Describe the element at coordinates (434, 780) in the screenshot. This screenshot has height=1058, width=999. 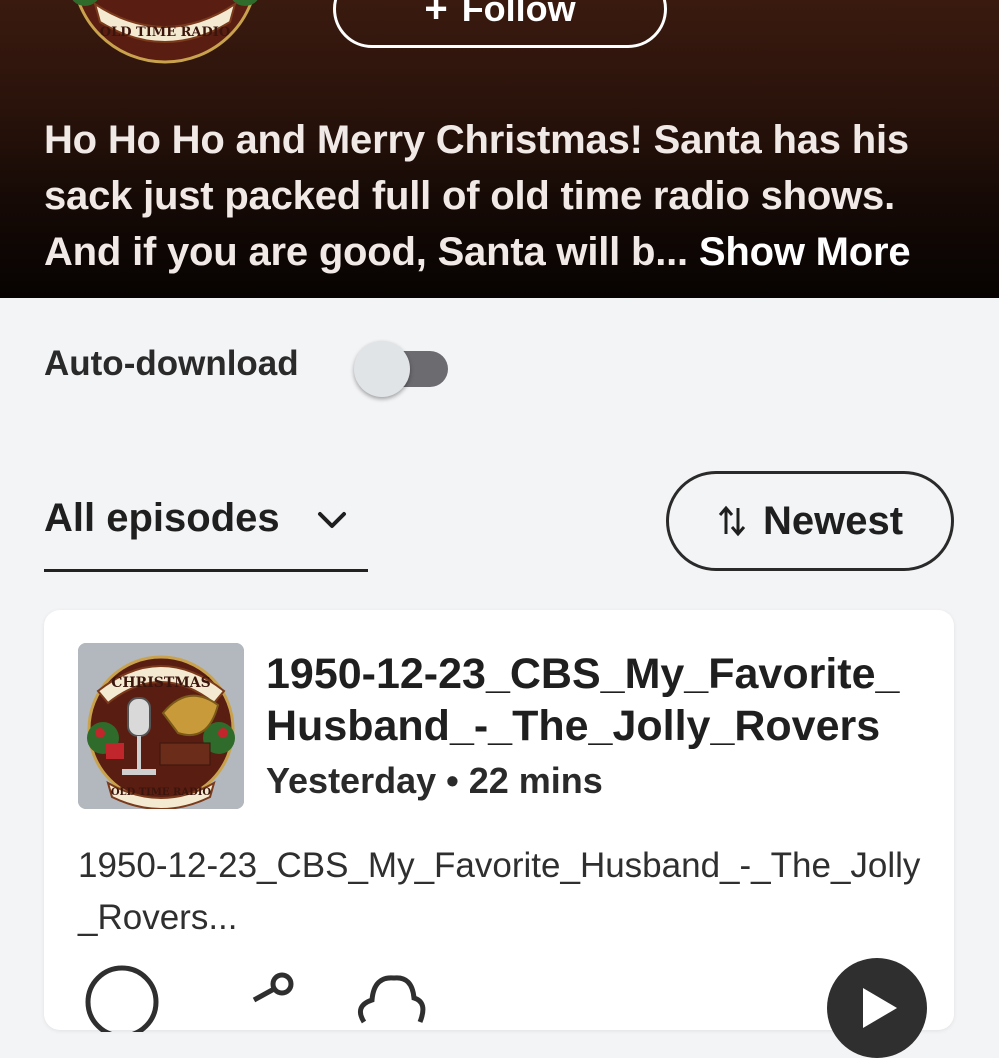
I see `episode-meta: Yesterday • 22 mins` at that location.